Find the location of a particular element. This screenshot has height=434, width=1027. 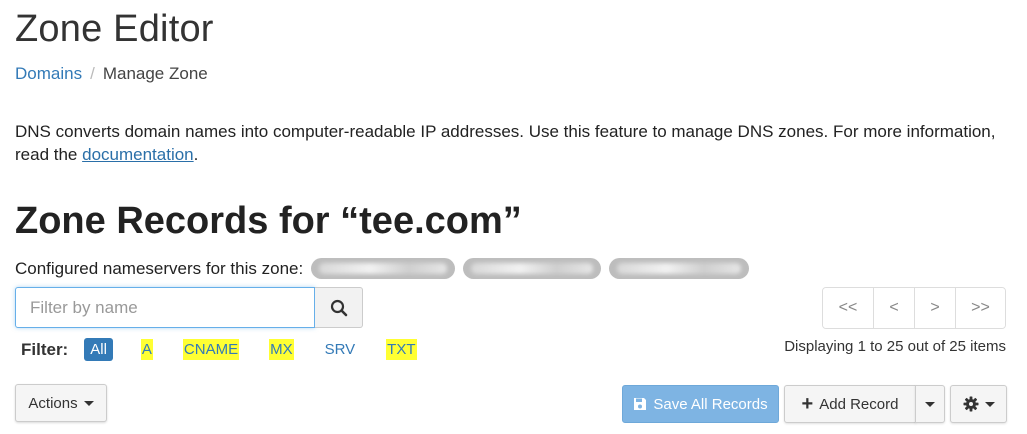

record-type-filter: Filter: All A CNAME MX SRV TXT is located at coordinates (234, 349).